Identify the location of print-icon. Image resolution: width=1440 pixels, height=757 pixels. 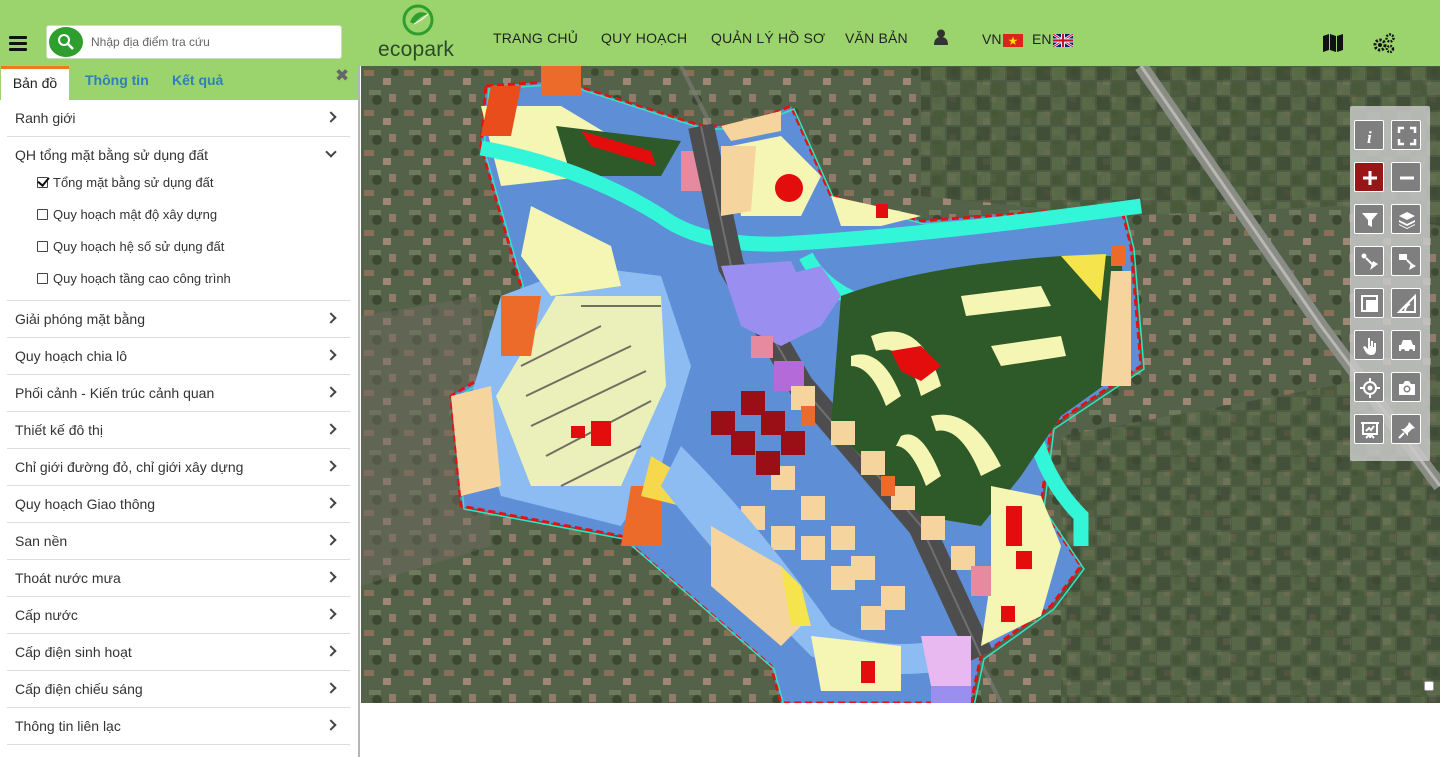
(1370, 430).